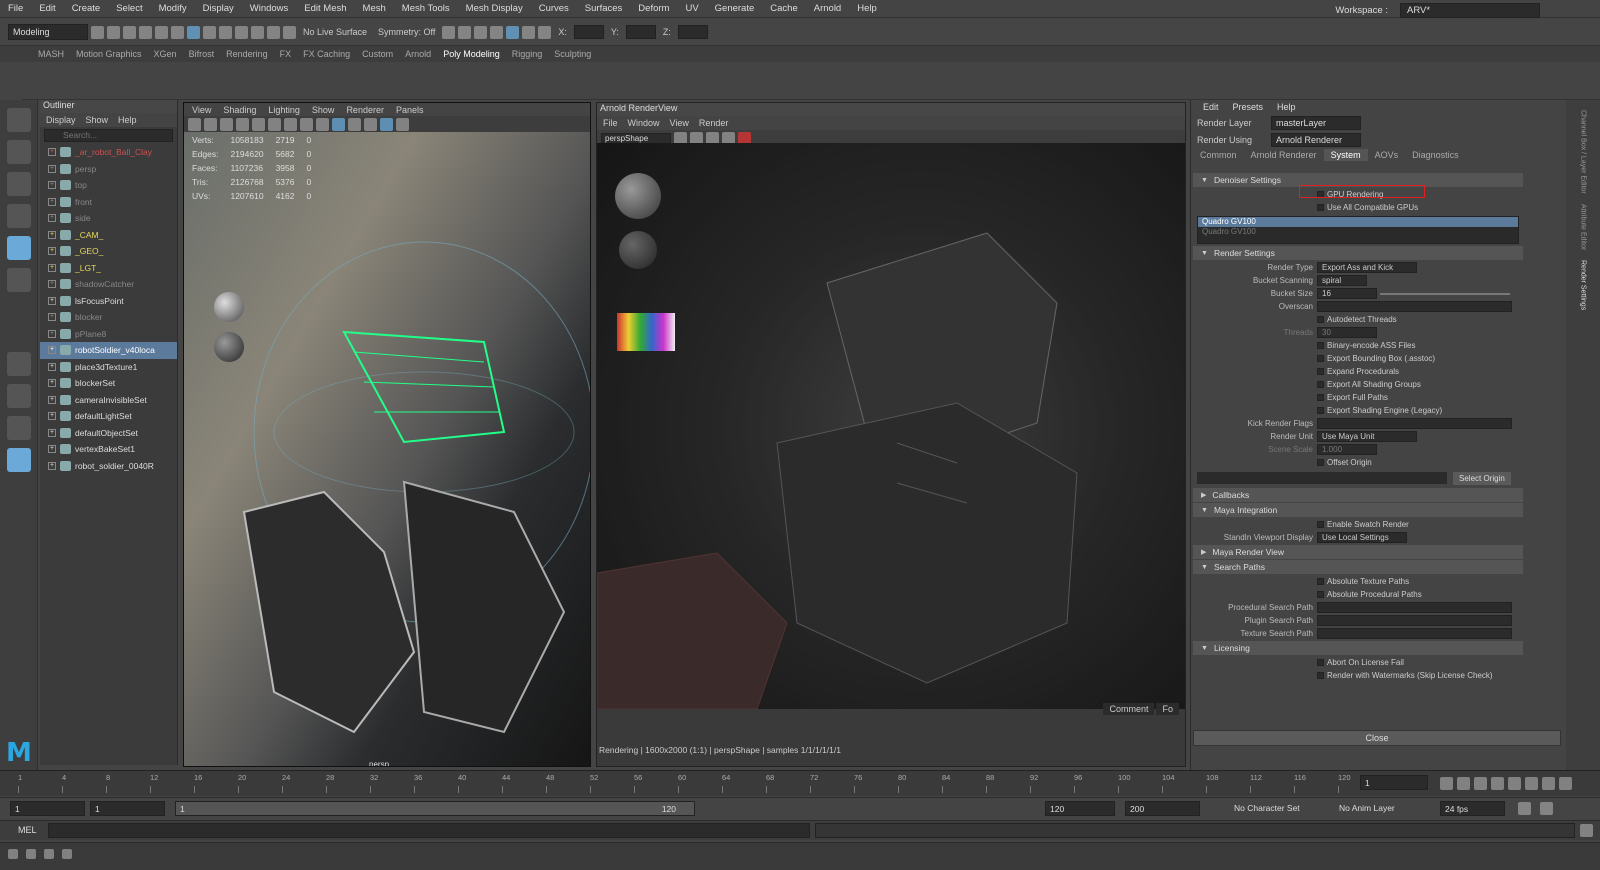  What do you see at coordinates (1548, 783) in the screenshot?
I see `step-forward-key-icon` at bounding box center [1548, 783].